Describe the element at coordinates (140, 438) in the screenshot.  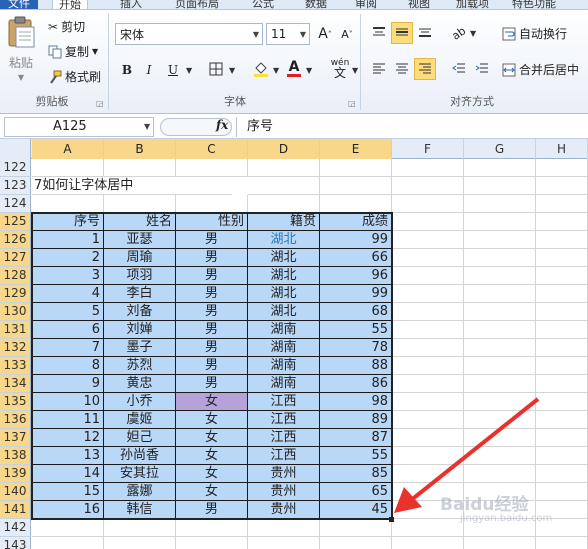
I see `data-cell: 妲己` at that location.